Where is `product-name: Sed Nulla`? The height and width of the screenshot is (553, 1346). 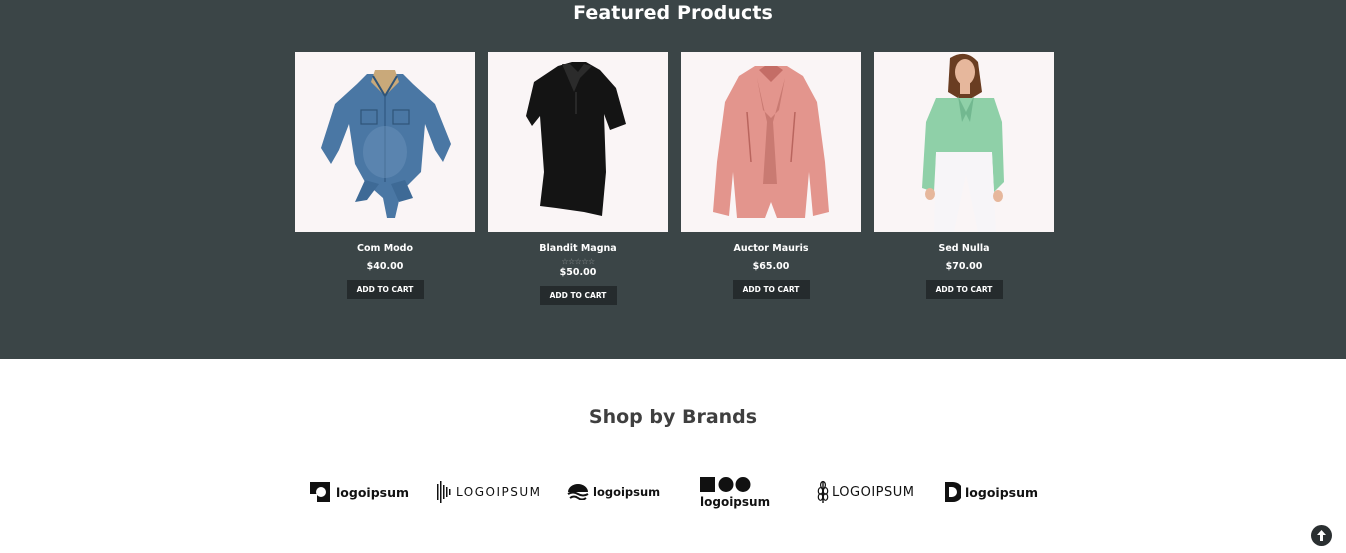 product-name: Sed Nulla is located at coordinates (964, 248).